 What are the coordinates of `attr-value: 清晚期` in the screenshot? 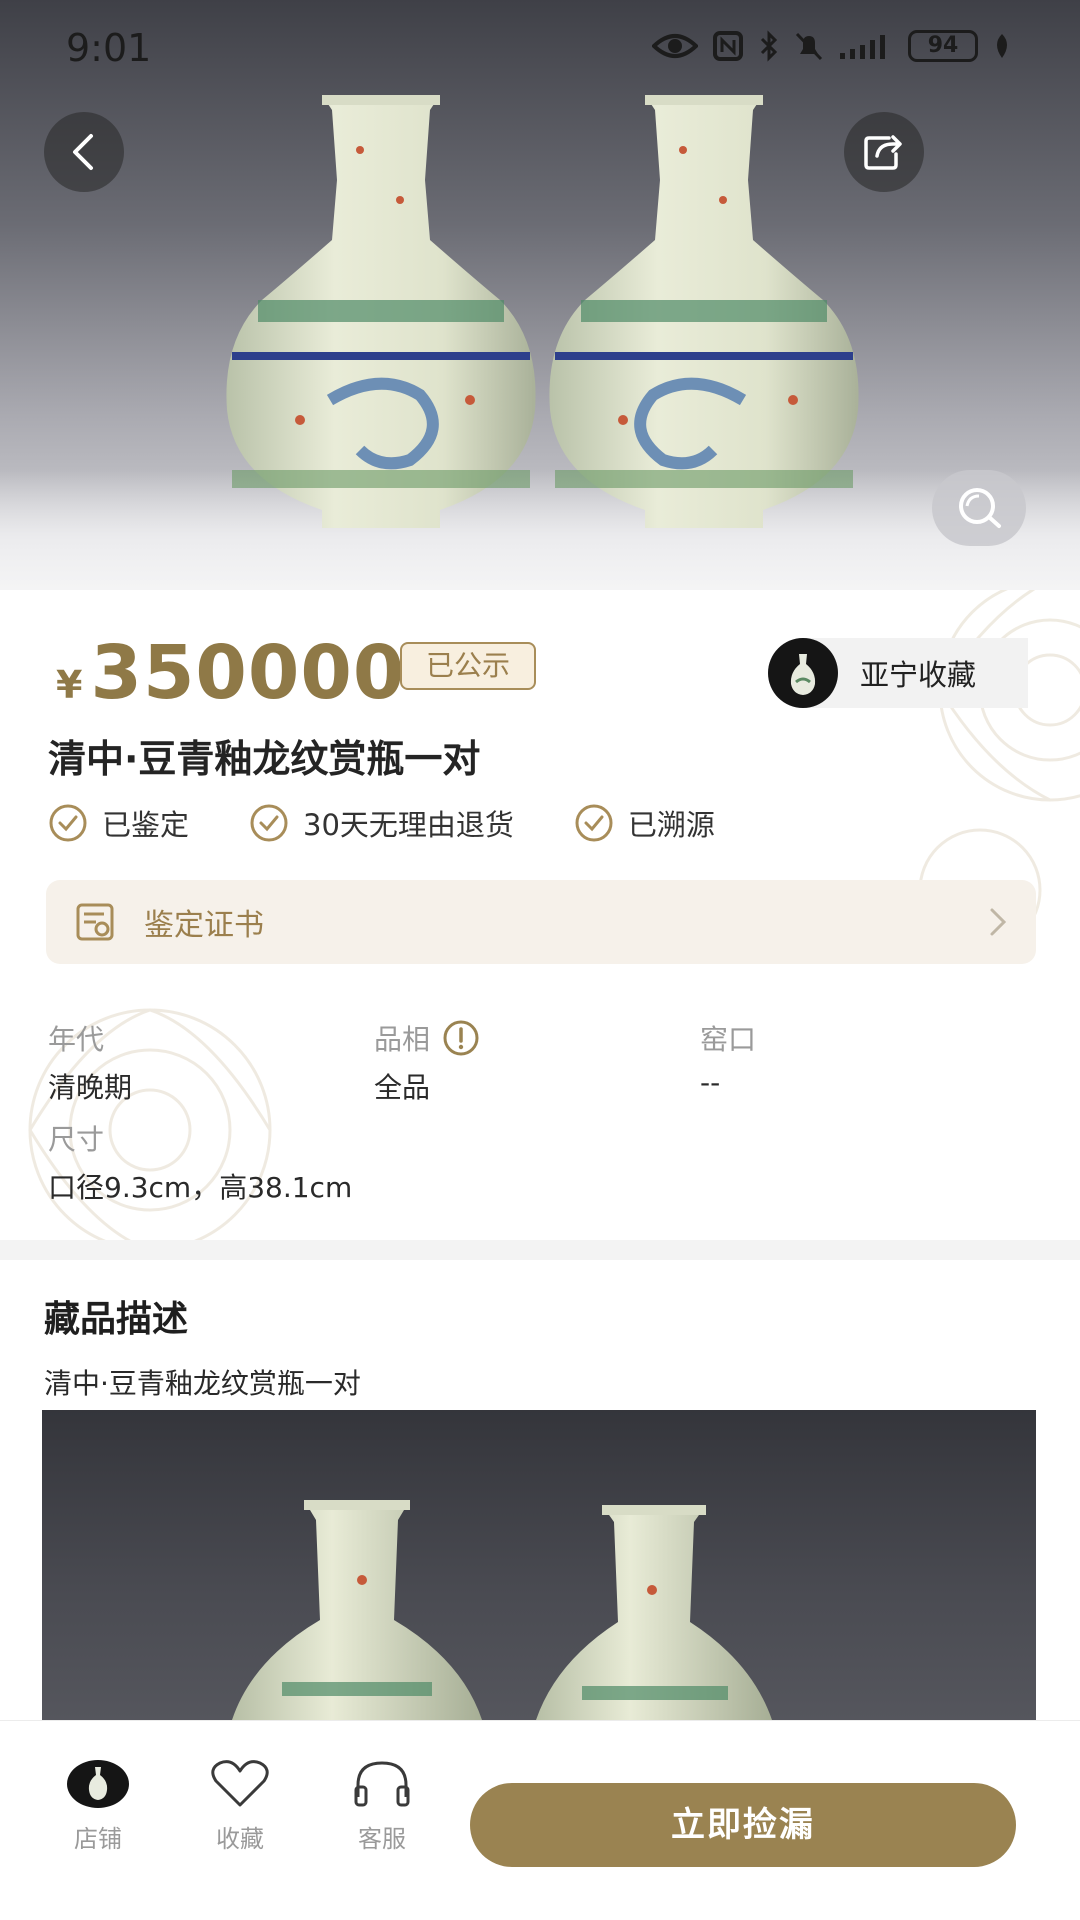 It's located at (90, 1087).